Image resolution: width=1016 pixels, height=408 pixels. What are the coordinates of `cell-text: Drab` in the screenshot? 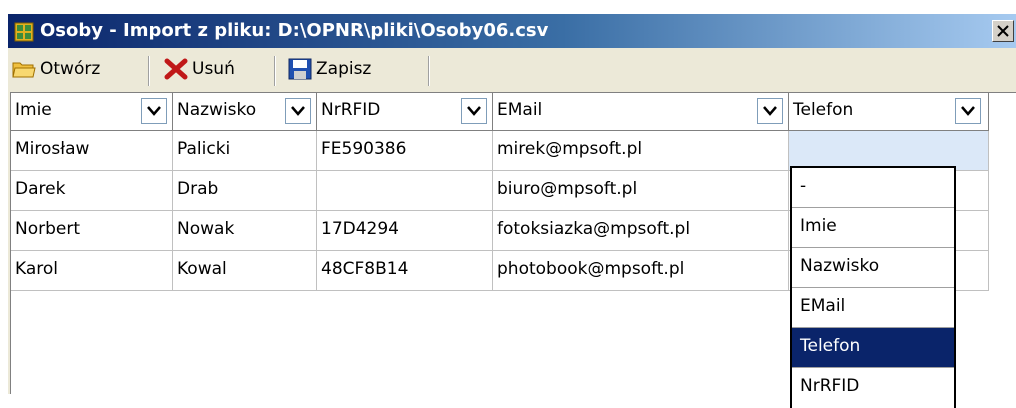 It's located at (198, 189).